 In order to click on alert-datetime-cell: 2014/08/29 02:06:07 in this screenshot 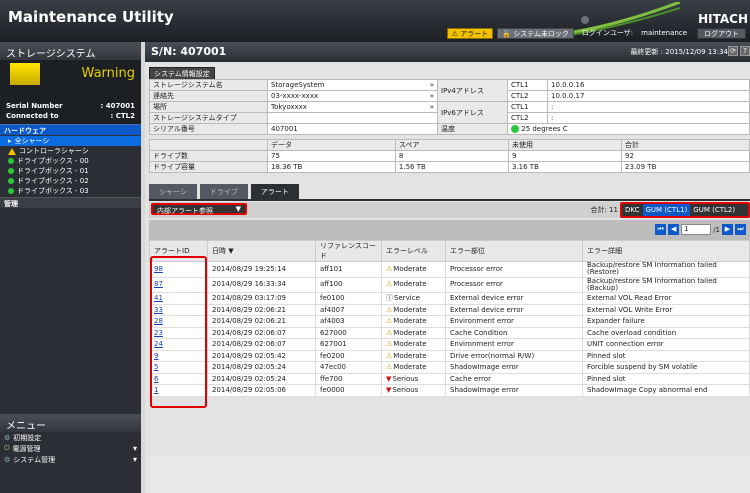, I will do `click(261, 332)`.